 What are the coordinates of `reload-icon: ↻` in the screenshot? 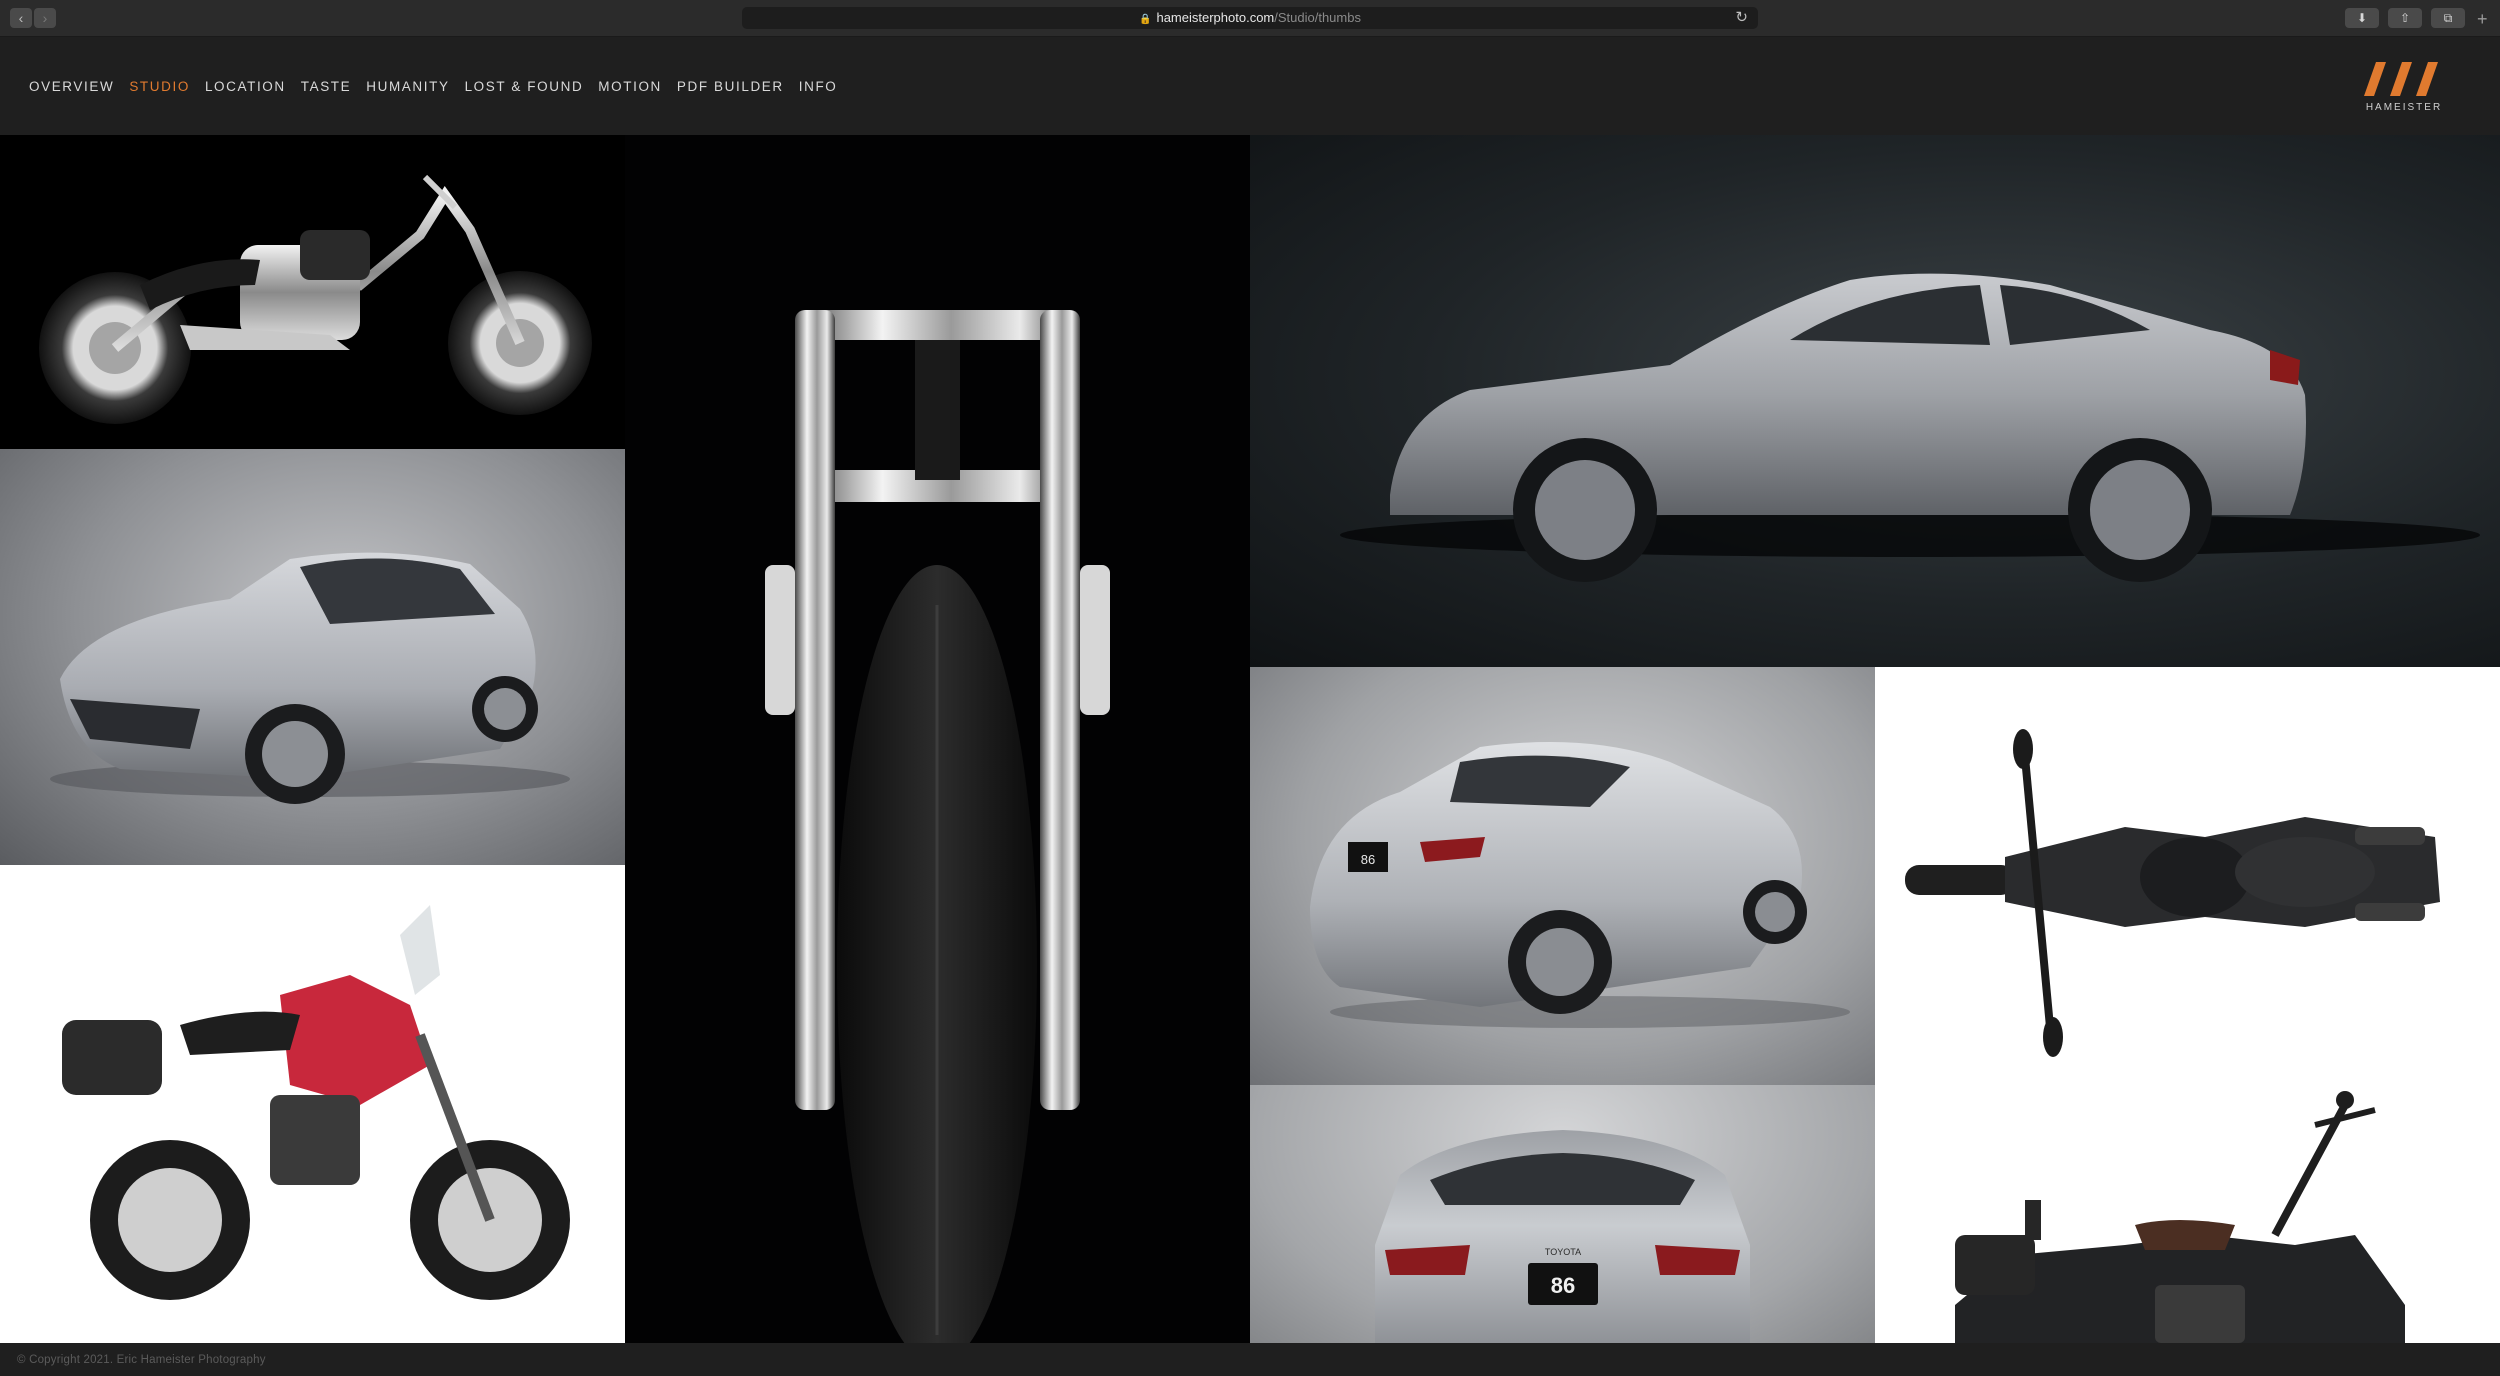 It's located at (1741, 18).